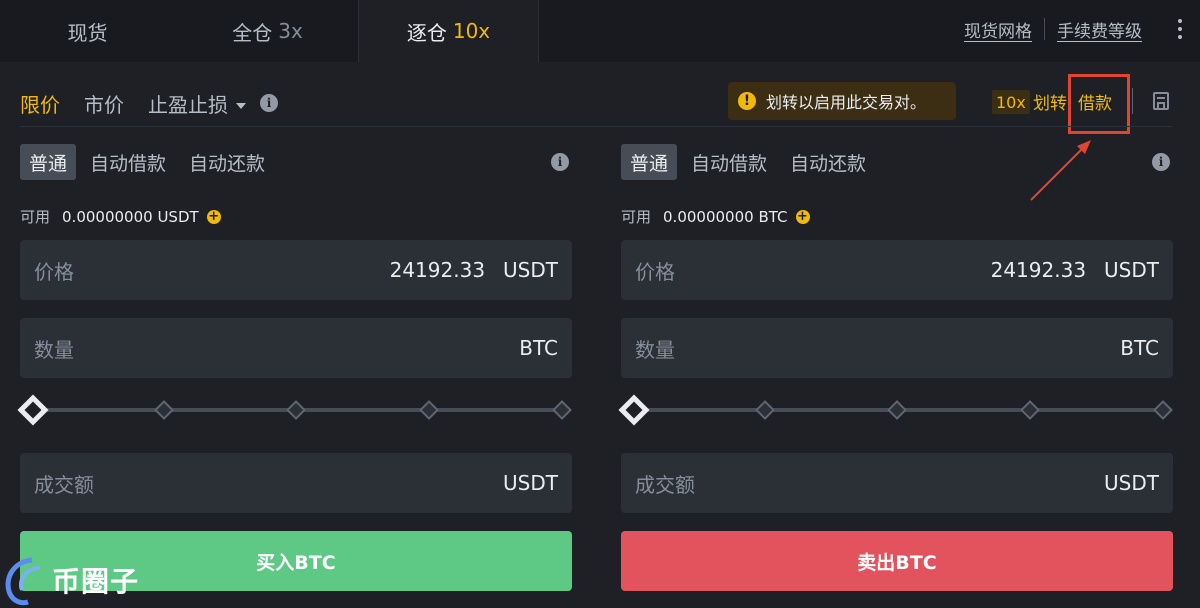  What do you see at coordinates (23, 581) in the screenshot?
I see `watermark-logo-icon` at bounding box center [23, 581].